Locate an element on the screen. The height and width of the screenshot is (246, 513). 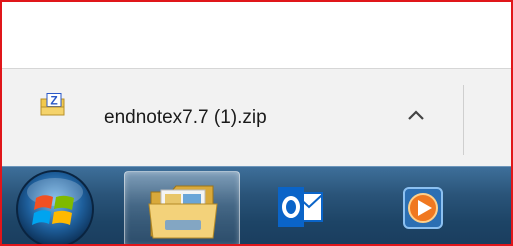
windows-start-orb-icon is located at coordinates (55, 207).